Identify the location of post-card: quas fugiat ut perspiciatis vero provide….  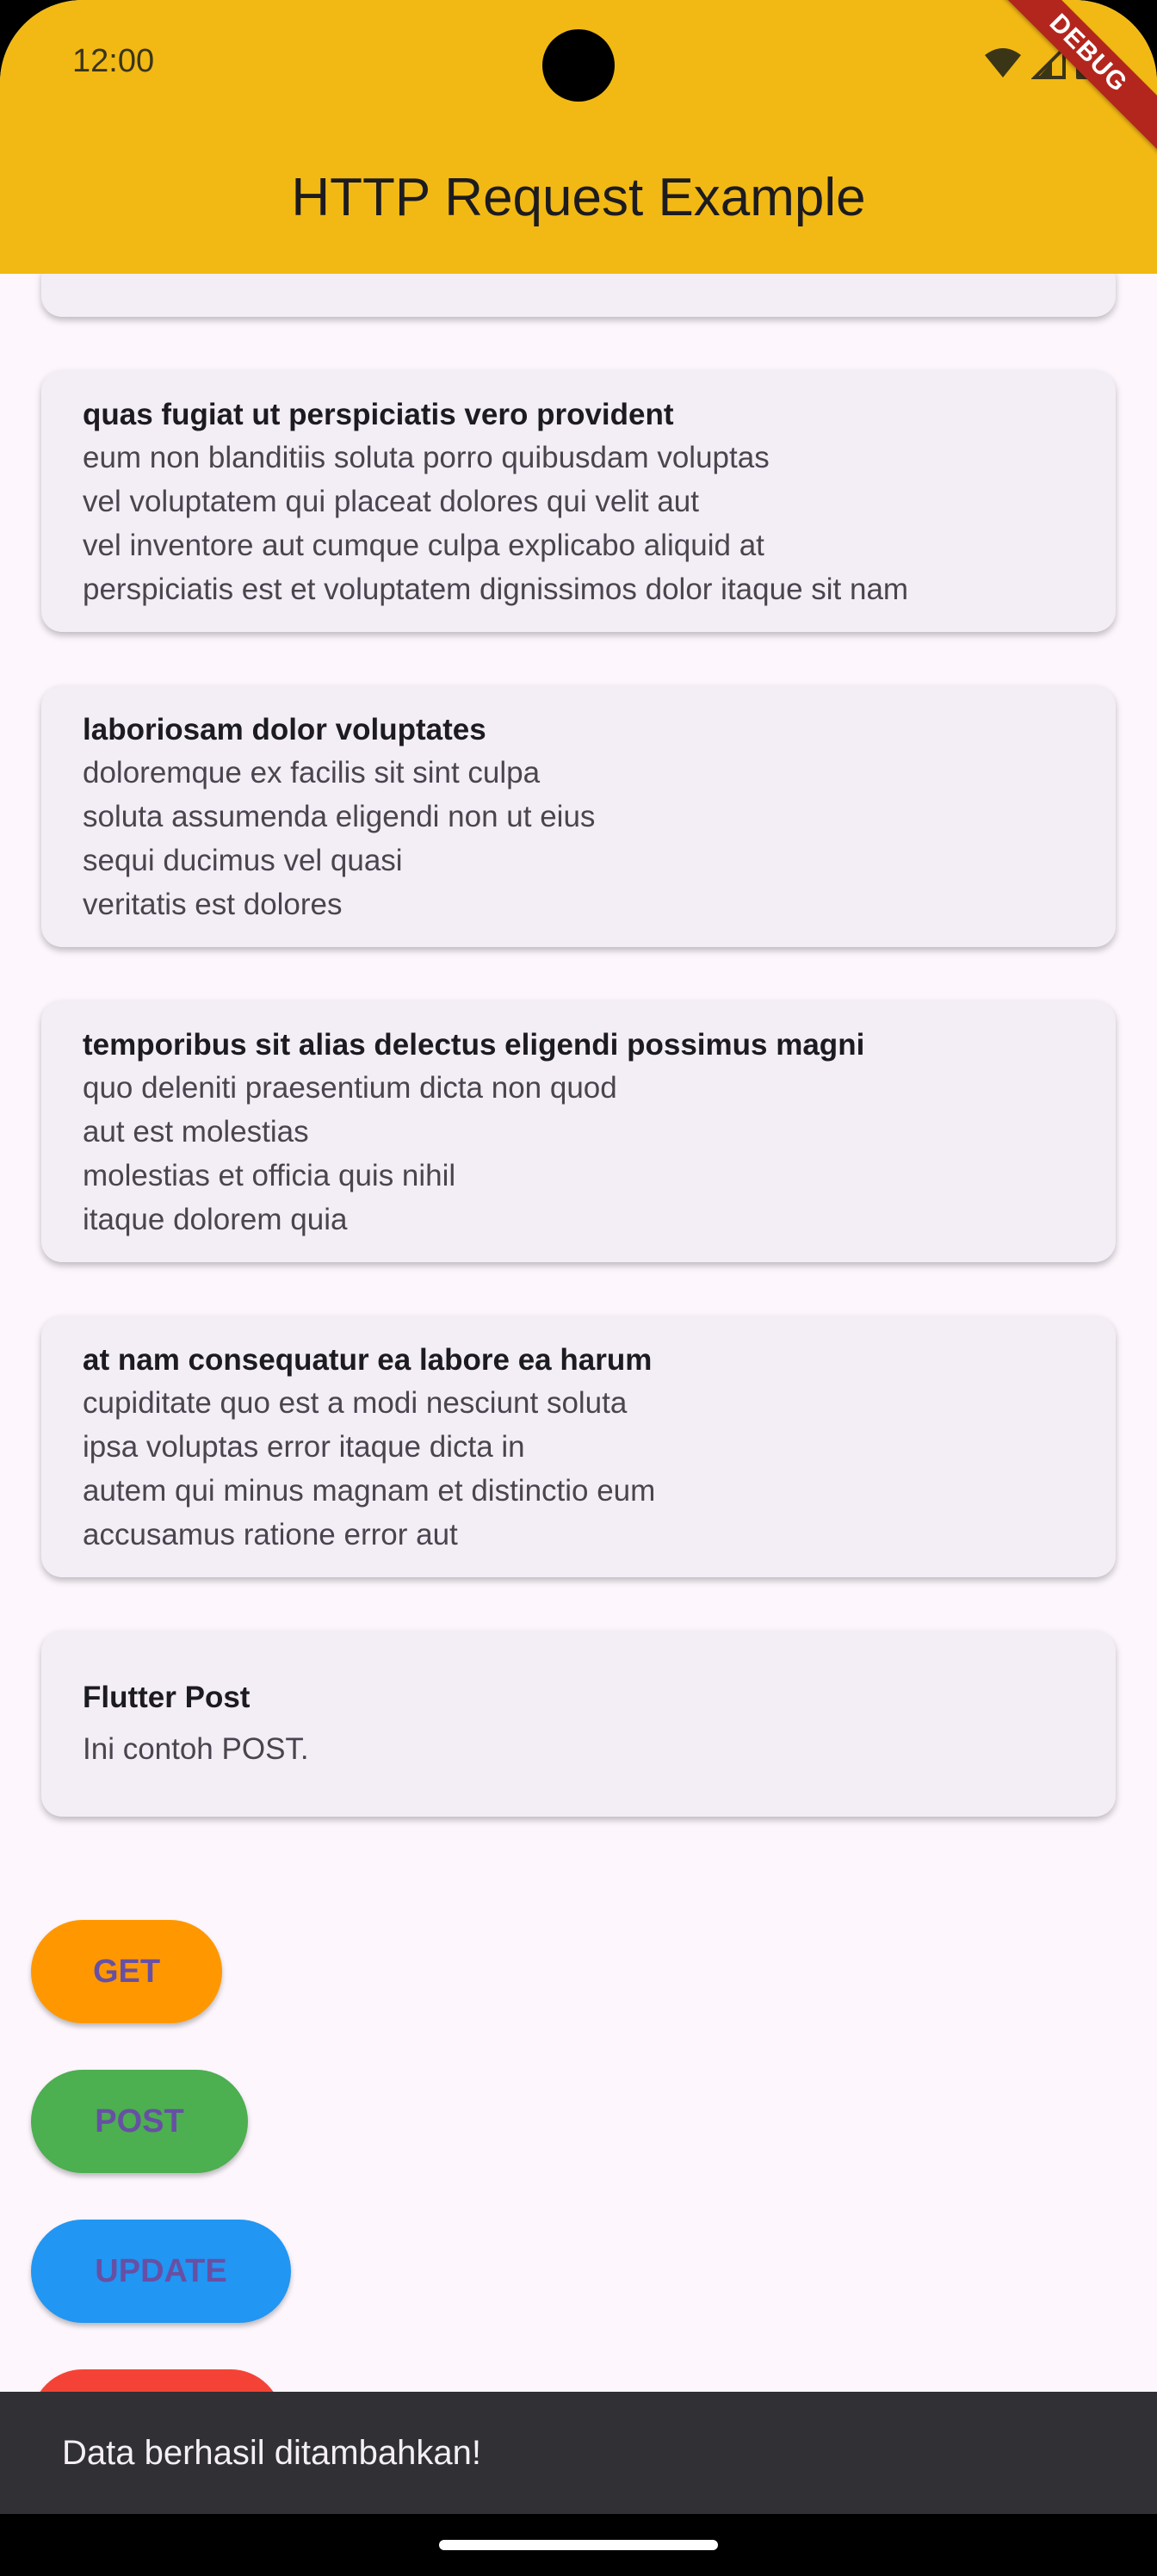
(579, 501).